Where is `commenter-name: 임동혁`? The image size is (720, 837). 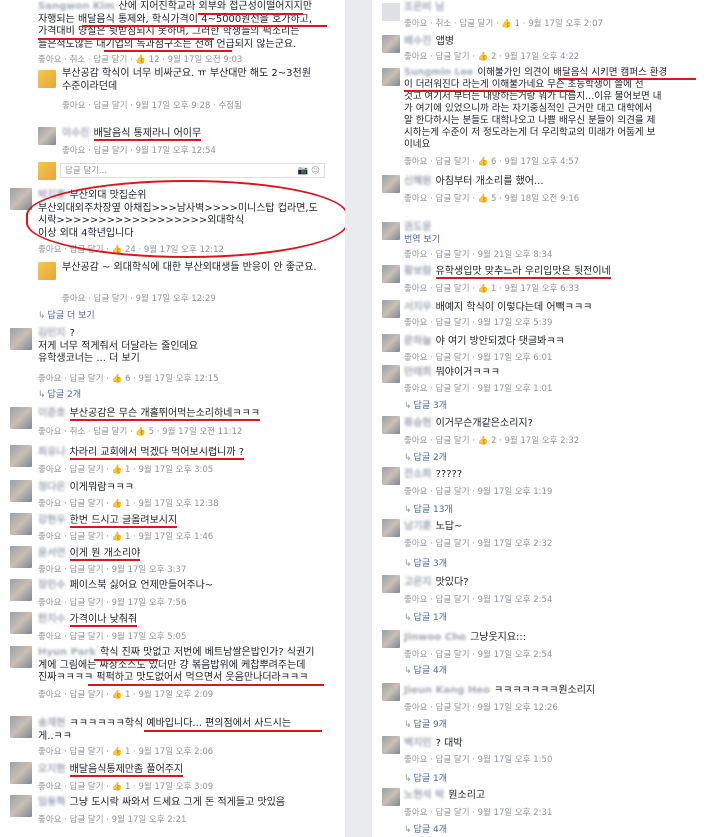 commenter-name: 임동혁 is located at coordinates (52, 802).